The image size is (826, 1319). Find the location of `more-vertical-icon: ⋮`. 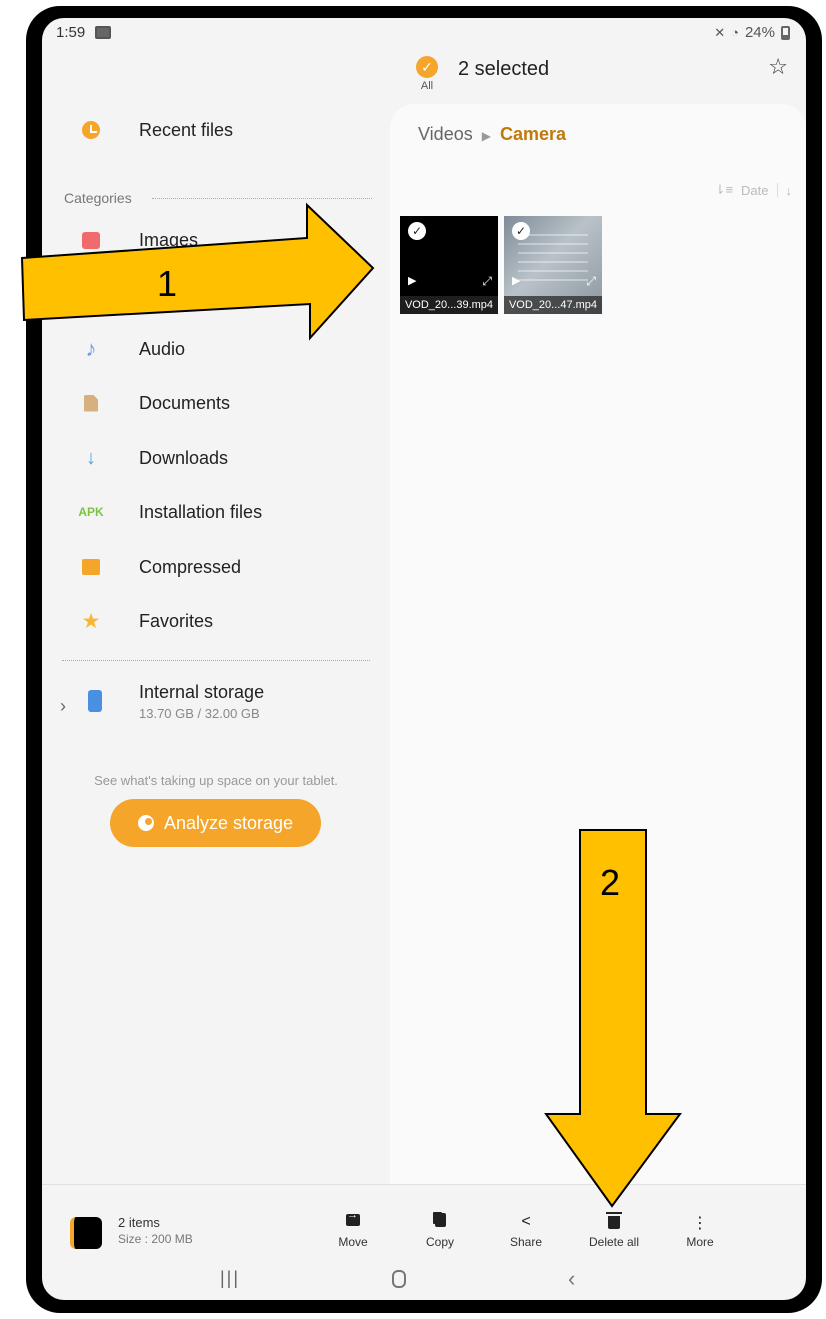

more-vertical-icon: ⋮ is located at coordinates (700, 1223).